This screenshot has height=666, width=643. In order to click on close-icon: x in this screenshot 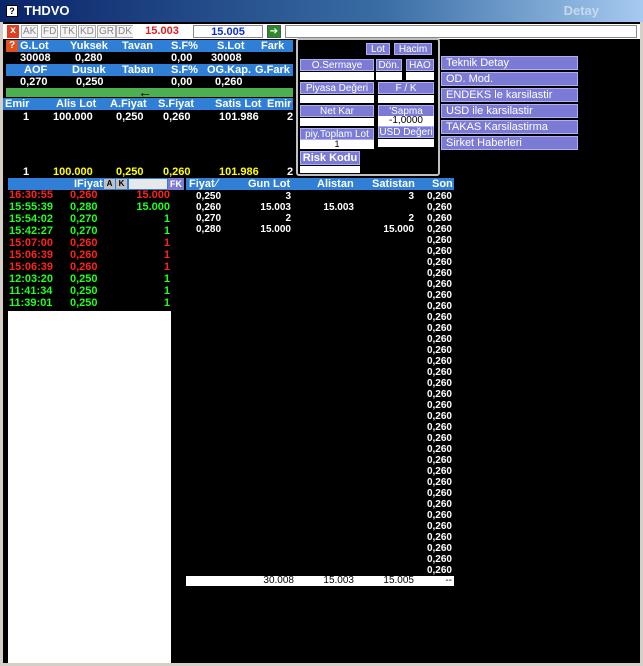, I will do `click(13, 31)`.